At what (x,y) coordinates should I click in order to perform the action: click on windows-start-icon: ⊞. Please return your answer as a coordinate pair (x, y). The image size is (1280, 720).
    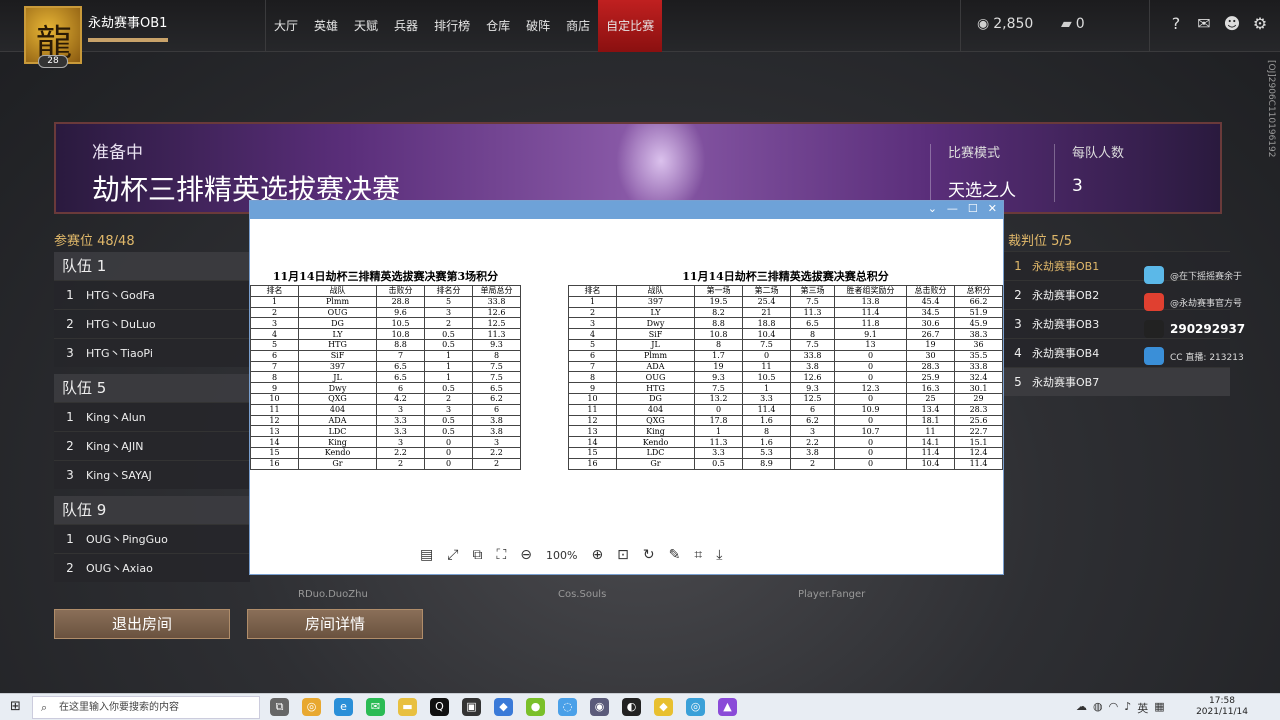
    Looking at the image, I should click on (15, 706).